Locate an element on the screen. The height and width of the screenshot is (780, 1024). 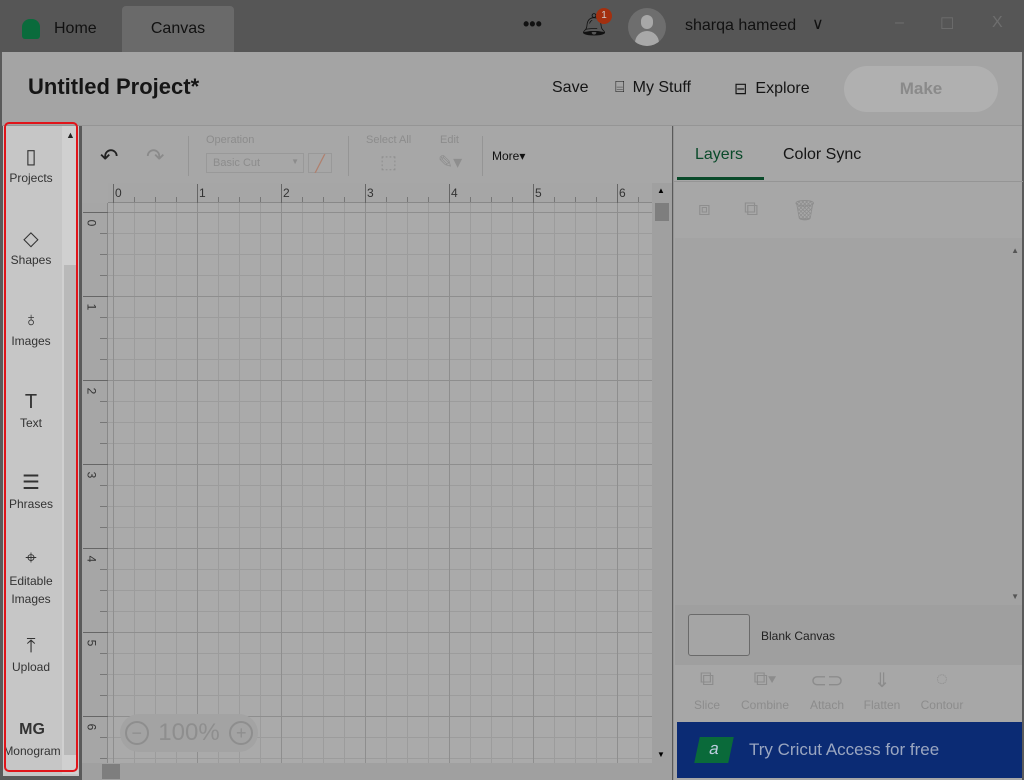
combine-icon: ⧉▾ is located at coordinates (765, 679).